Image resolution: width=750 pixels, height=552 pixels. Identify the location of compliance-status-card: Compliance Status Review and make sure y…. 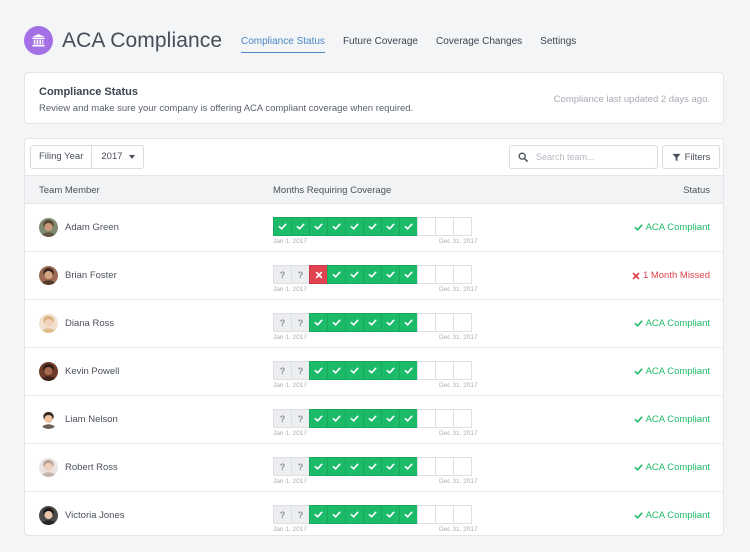
(374, 98).